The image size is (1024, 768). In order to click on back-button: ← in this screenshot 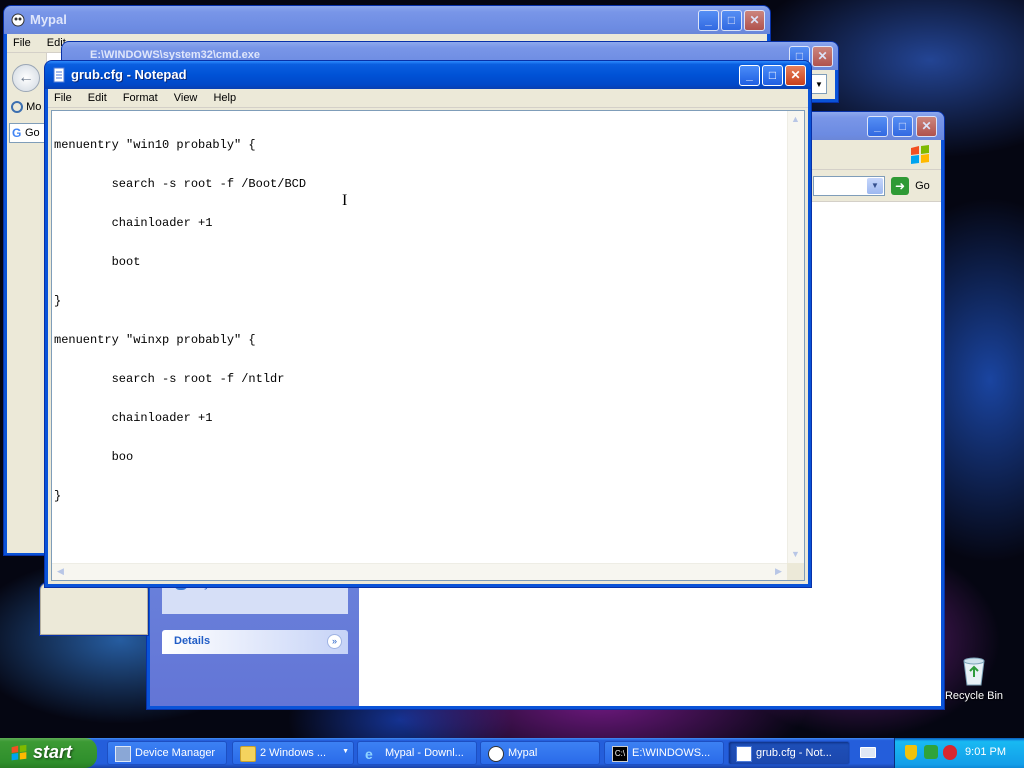, I will do `click(26, 78)`.